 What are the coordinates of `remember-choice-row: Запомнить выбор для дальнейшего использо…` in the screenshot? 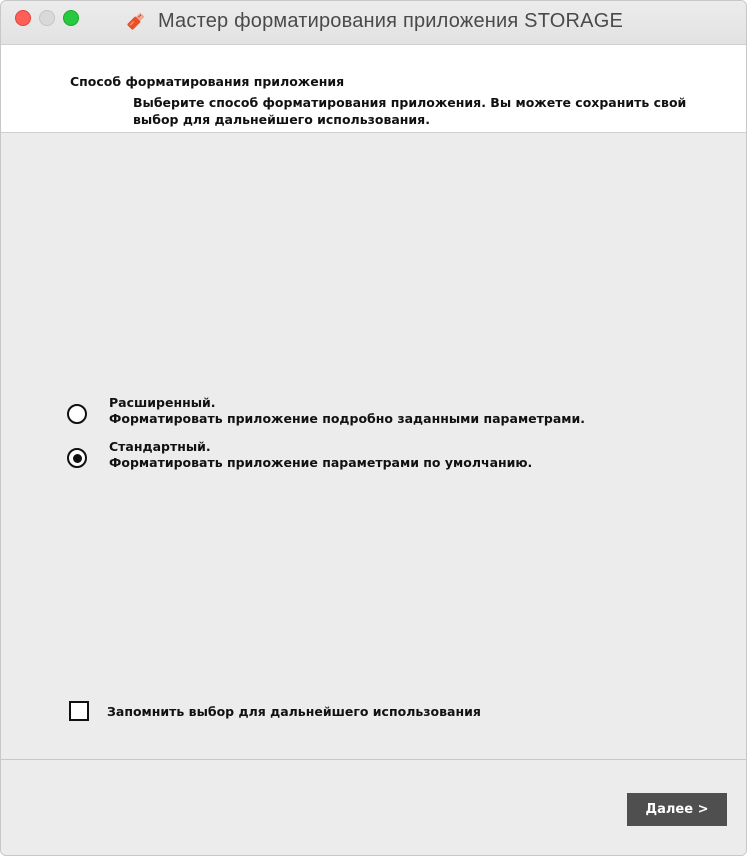 It's located at (275, 711).